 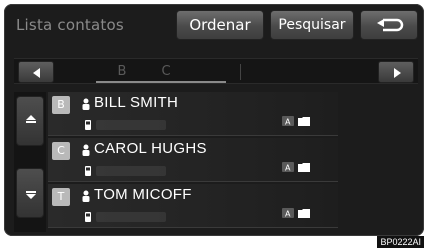 I want to click on contact-row: T TOM MICOFF A, so click(x=193, y=206).